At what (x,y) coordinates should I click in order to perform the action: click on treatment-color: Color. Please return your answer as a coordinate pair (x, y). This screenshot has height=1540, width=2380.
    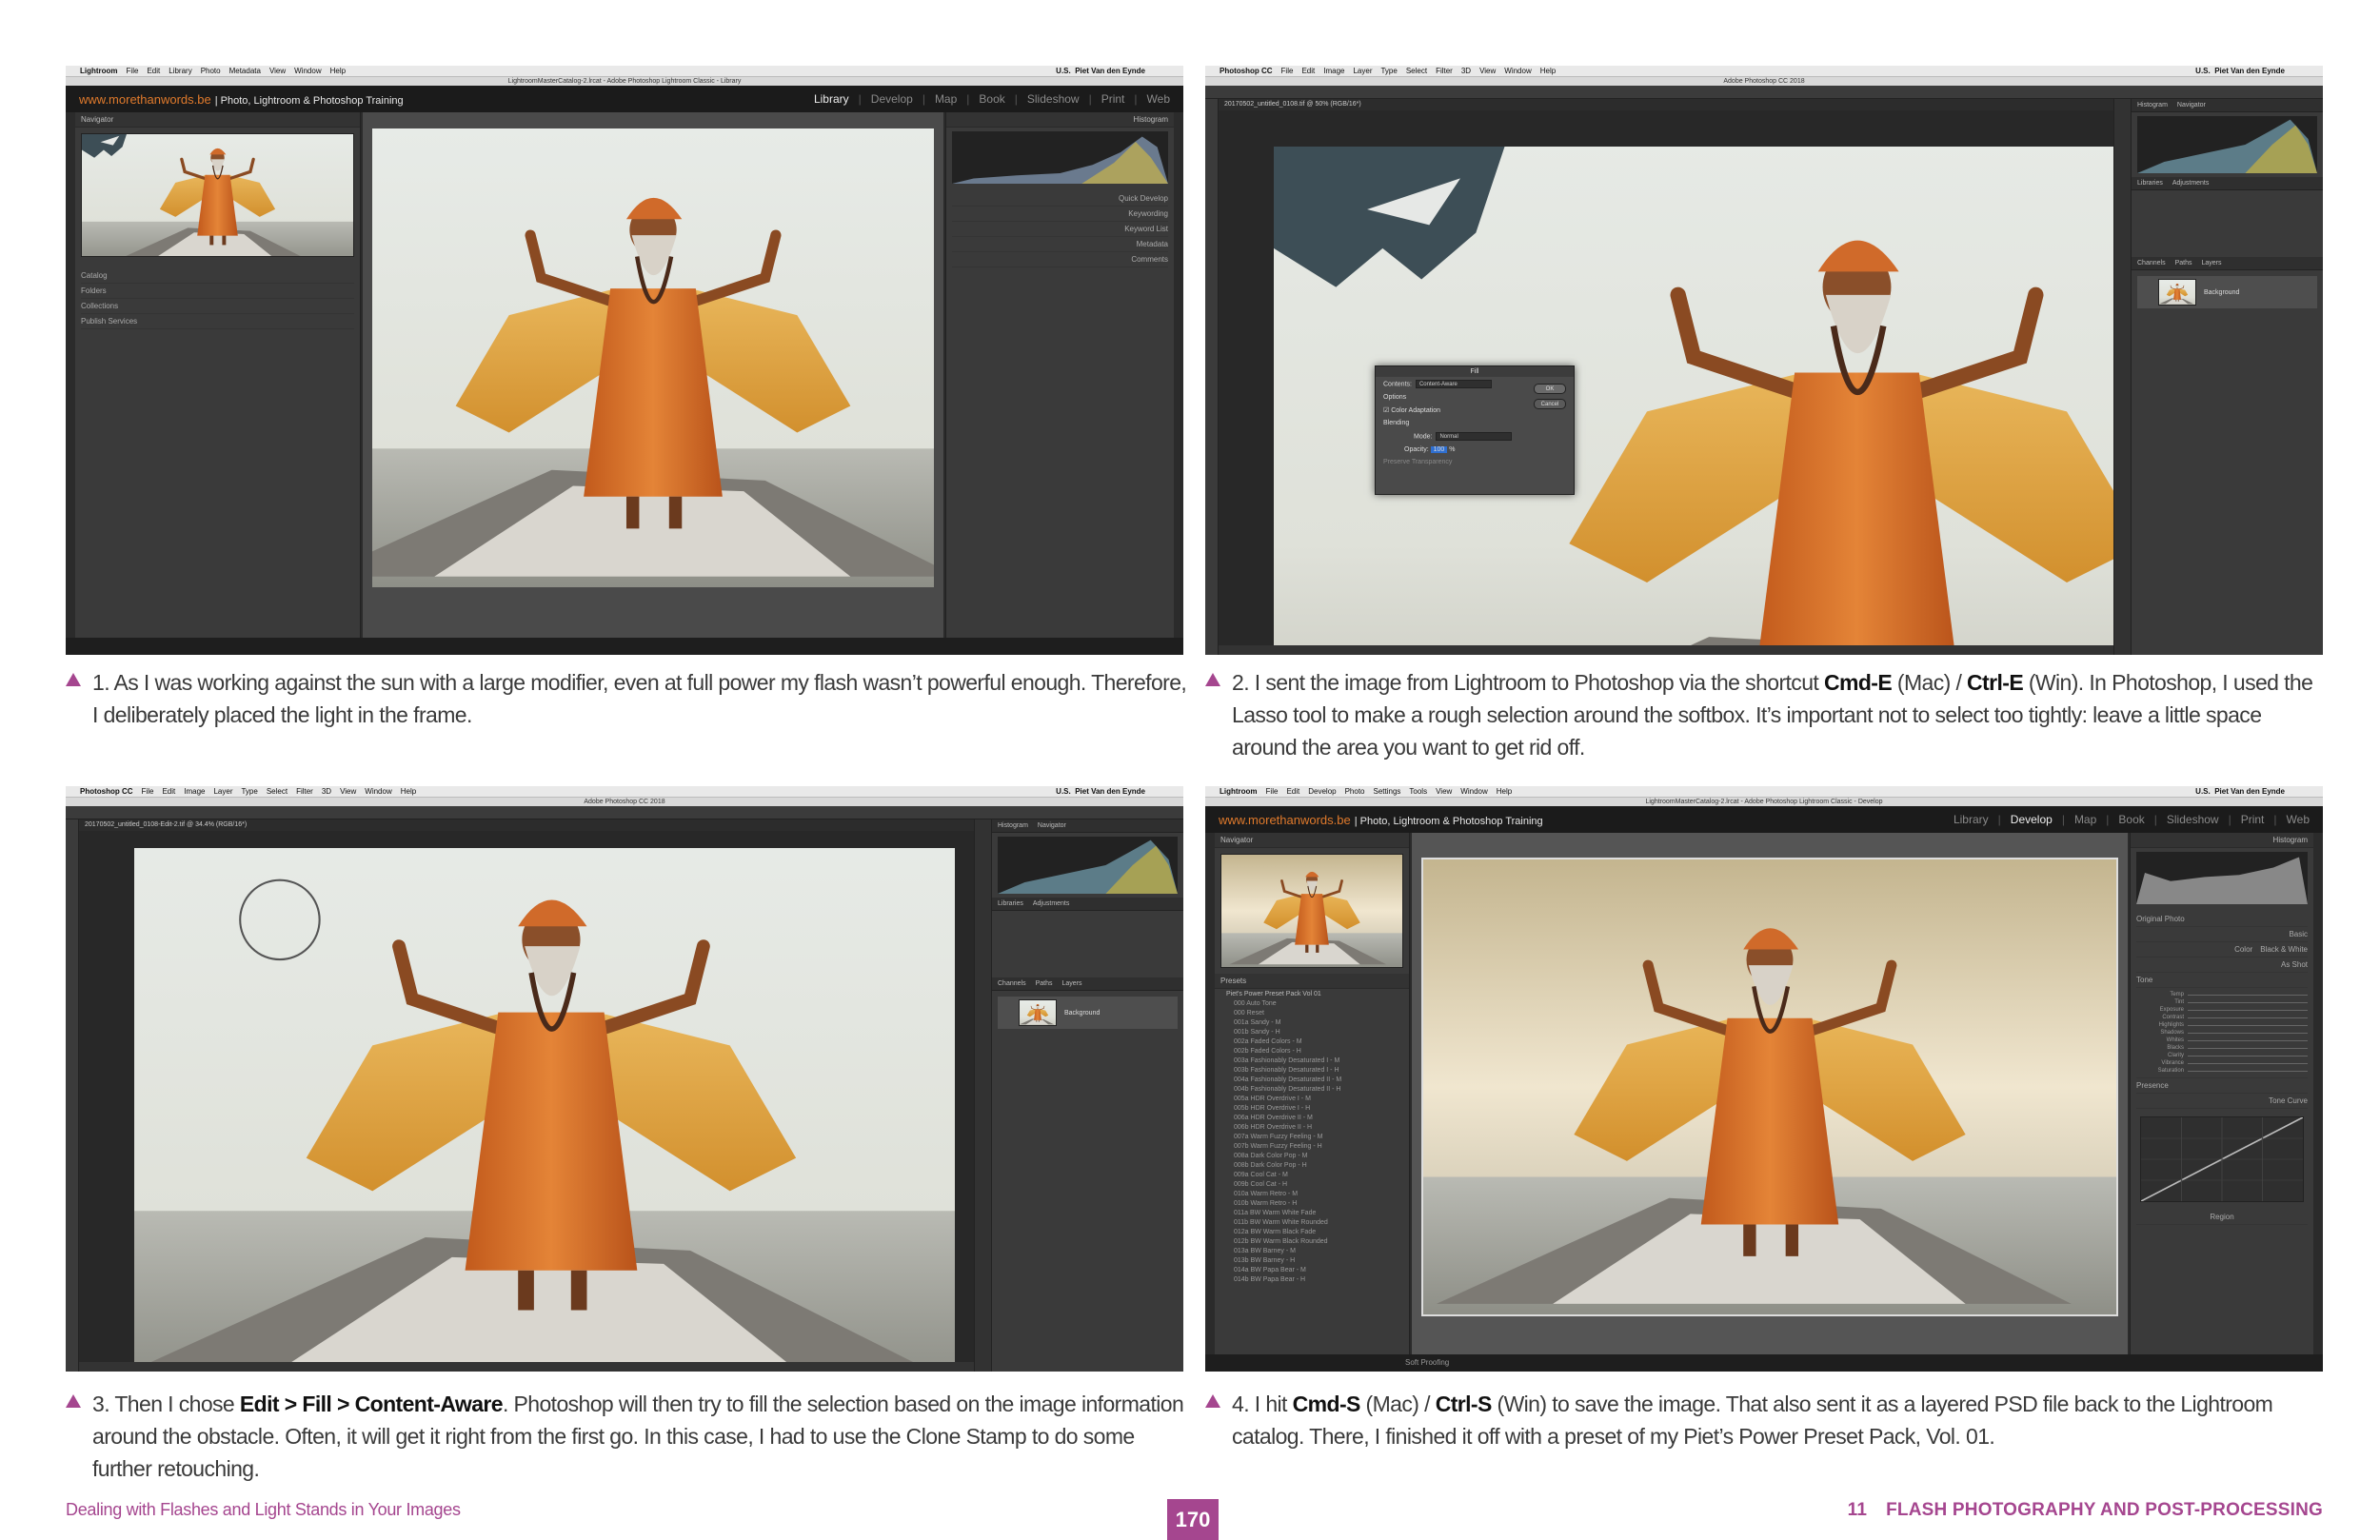
    Looking at the image, I should click on (2243, 949).